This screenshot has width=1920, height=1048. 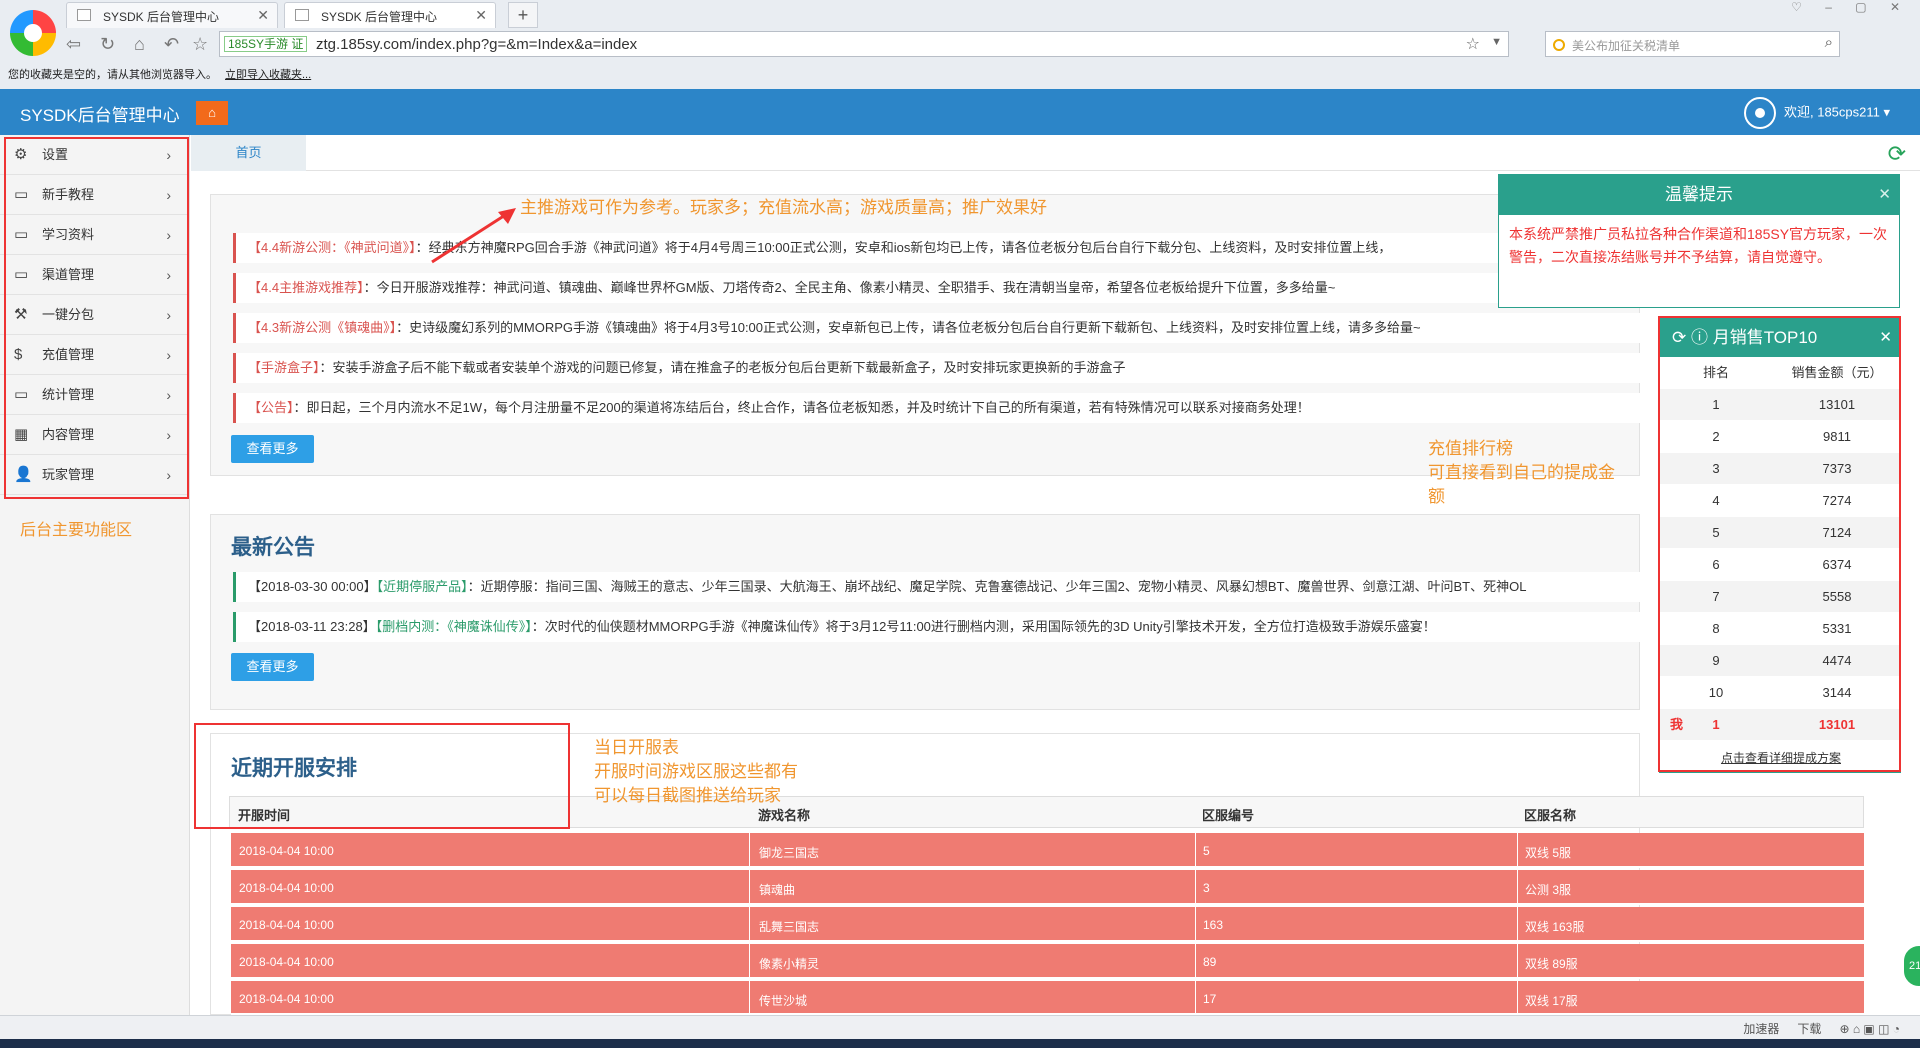 I want to click on cell-server-no: 5, so click(x=1206, y=851).